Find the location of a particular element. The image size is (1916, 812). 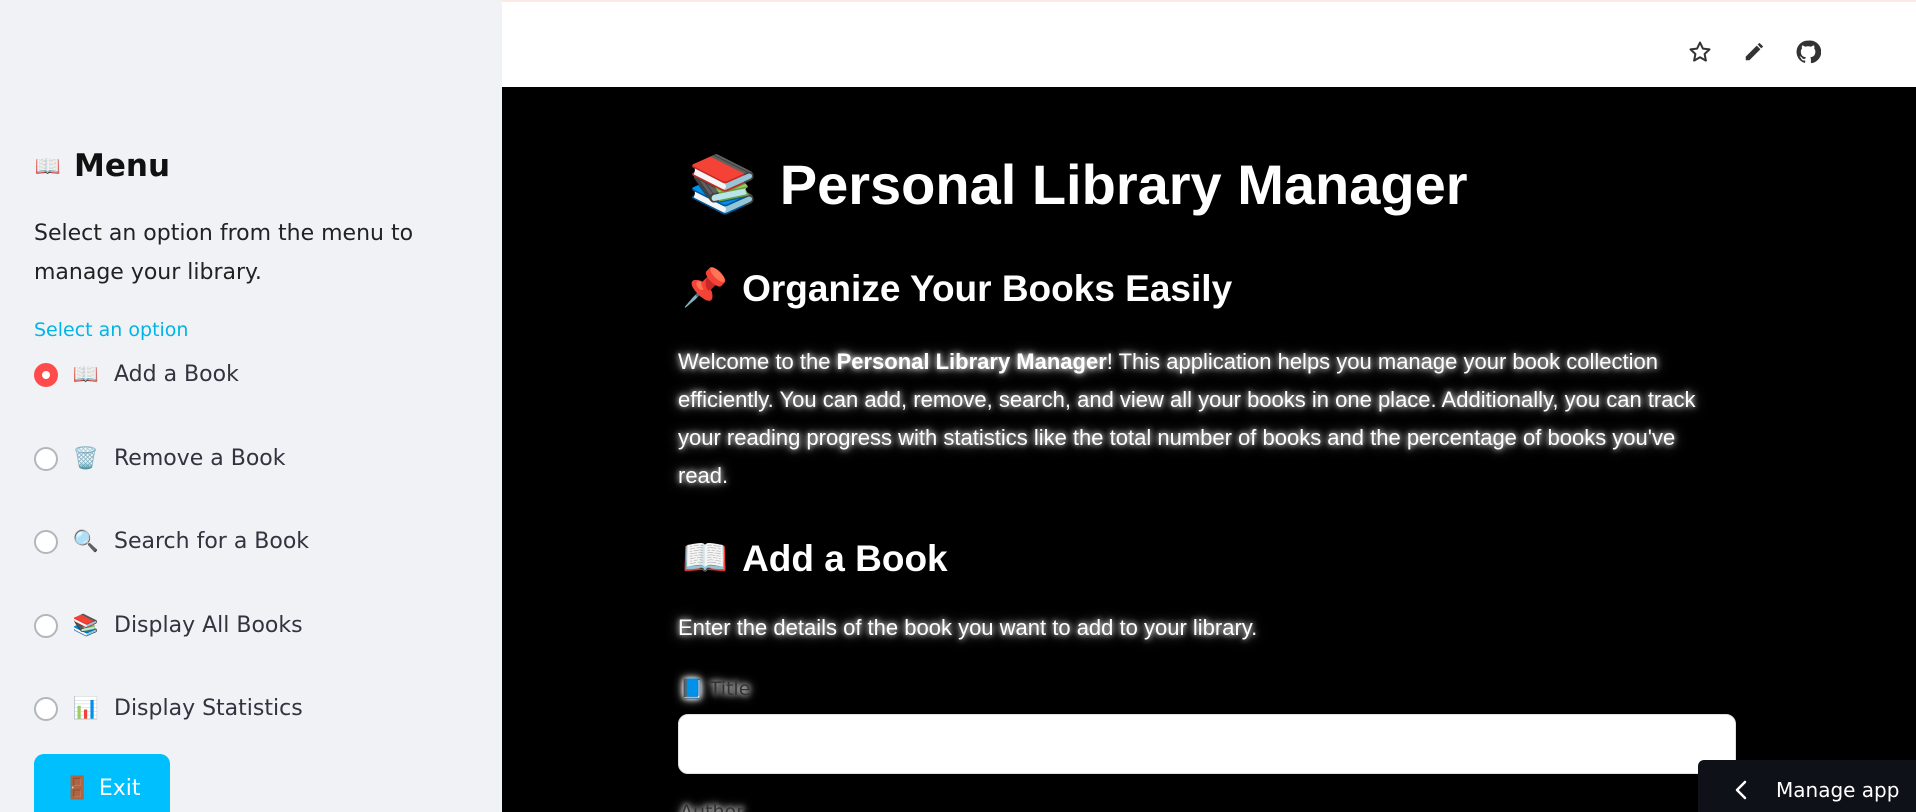

intro-bold: Personal Library Manager is located at coordinates (971, 361).